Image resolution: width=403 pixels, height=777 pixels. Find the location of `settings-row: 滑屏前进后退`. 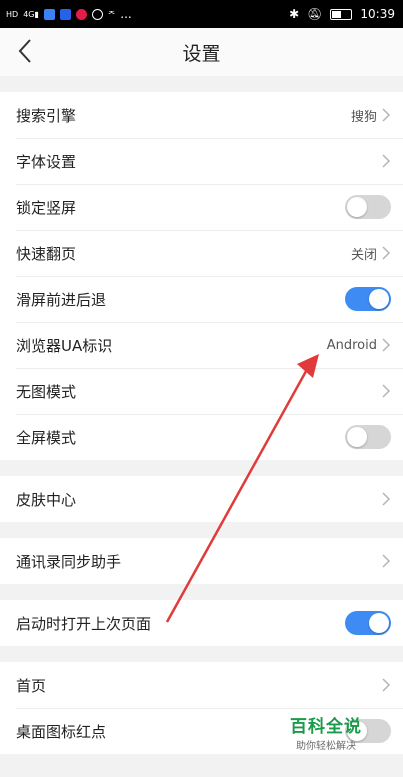

settings-row: 滑屏前进后退 is located at coordinates (201, 299).